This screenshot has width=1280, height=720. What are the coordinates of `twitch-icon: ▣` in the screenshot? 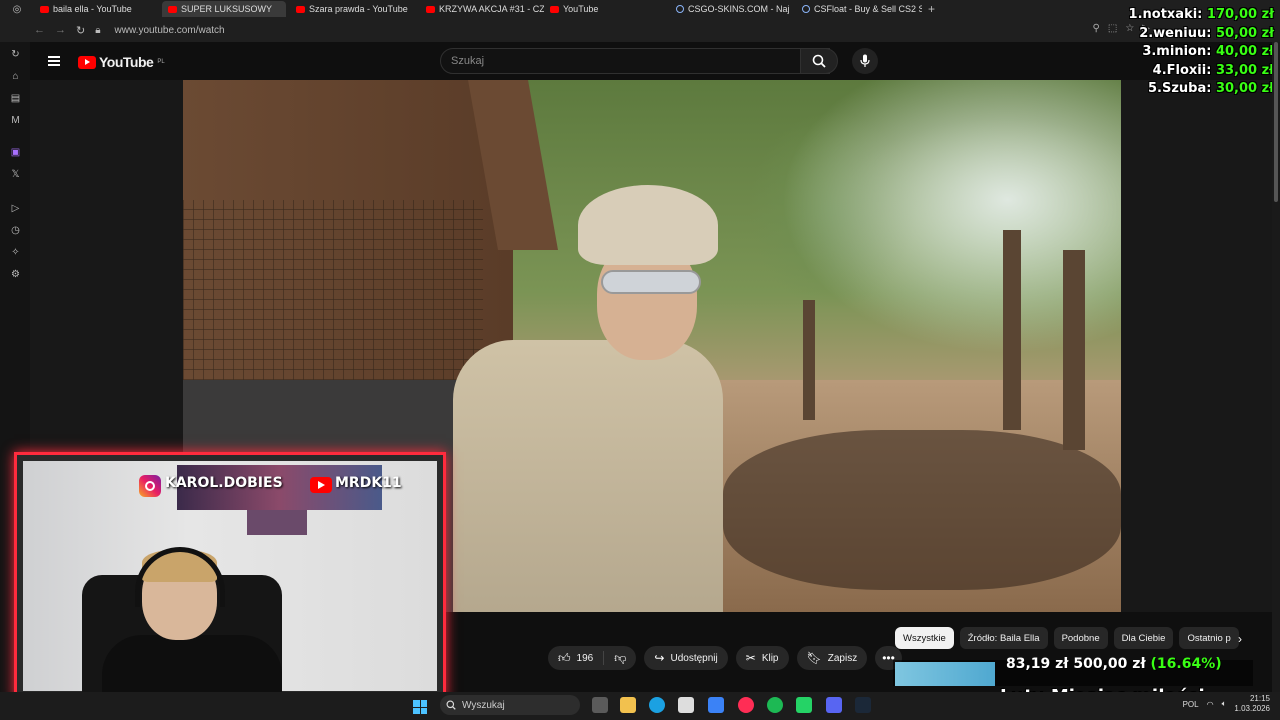 It's located at (15, 152).